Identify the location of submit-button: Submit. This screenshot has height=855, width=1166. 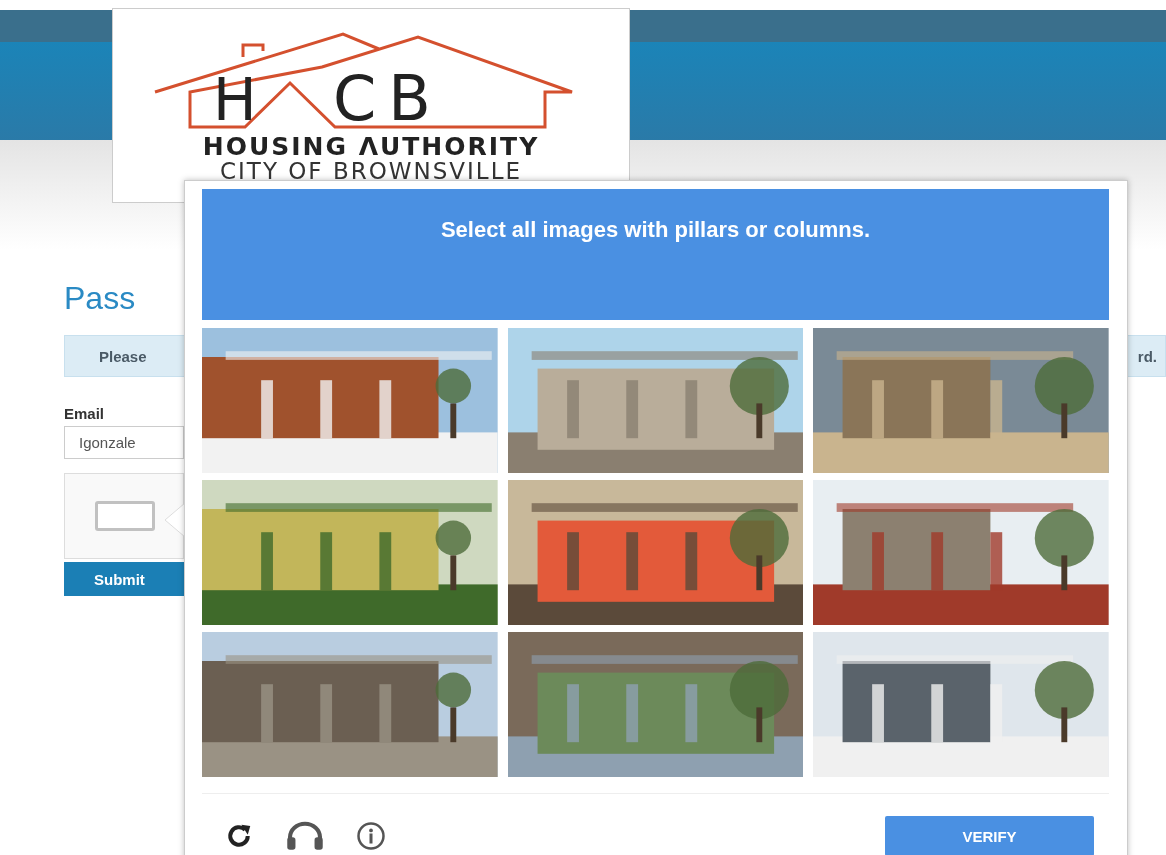
(124, 579).